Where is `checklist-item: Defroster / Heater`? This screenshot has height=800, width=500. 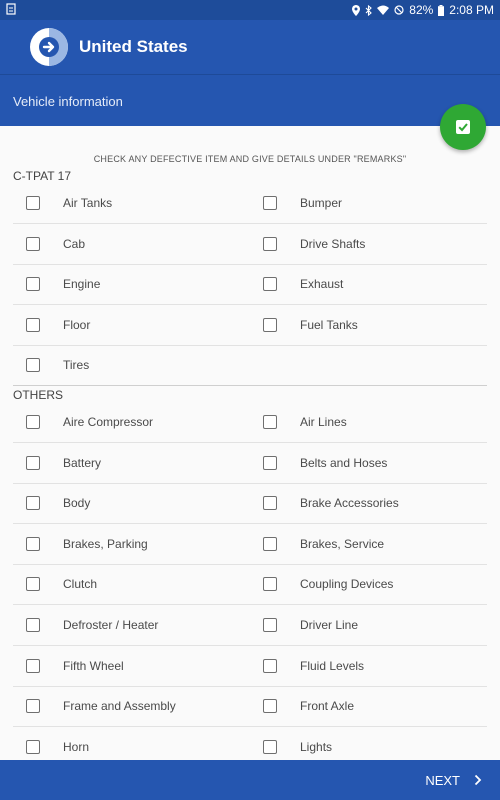
checklist-item: Defroster / Heater is located at coordinates (92, 625).